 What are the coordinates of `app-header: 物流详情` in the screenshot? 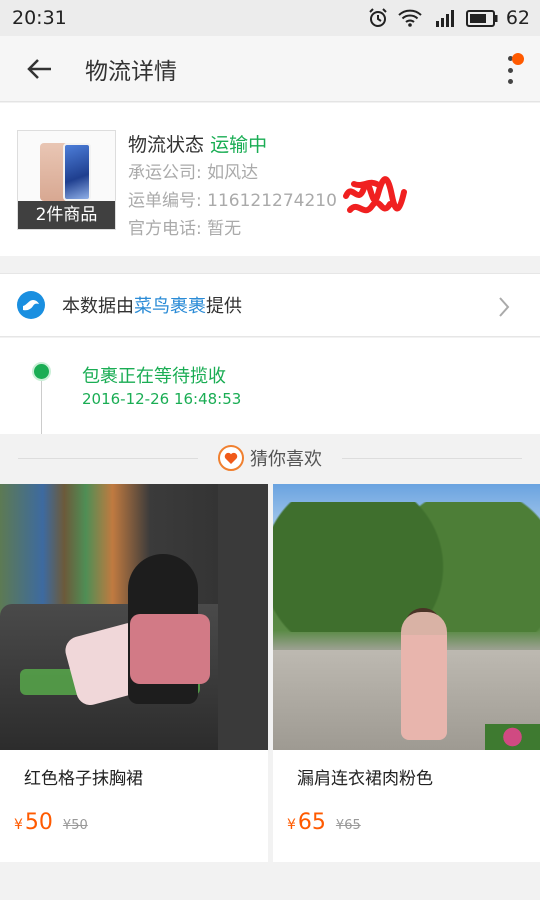 It's located at (270, 69).